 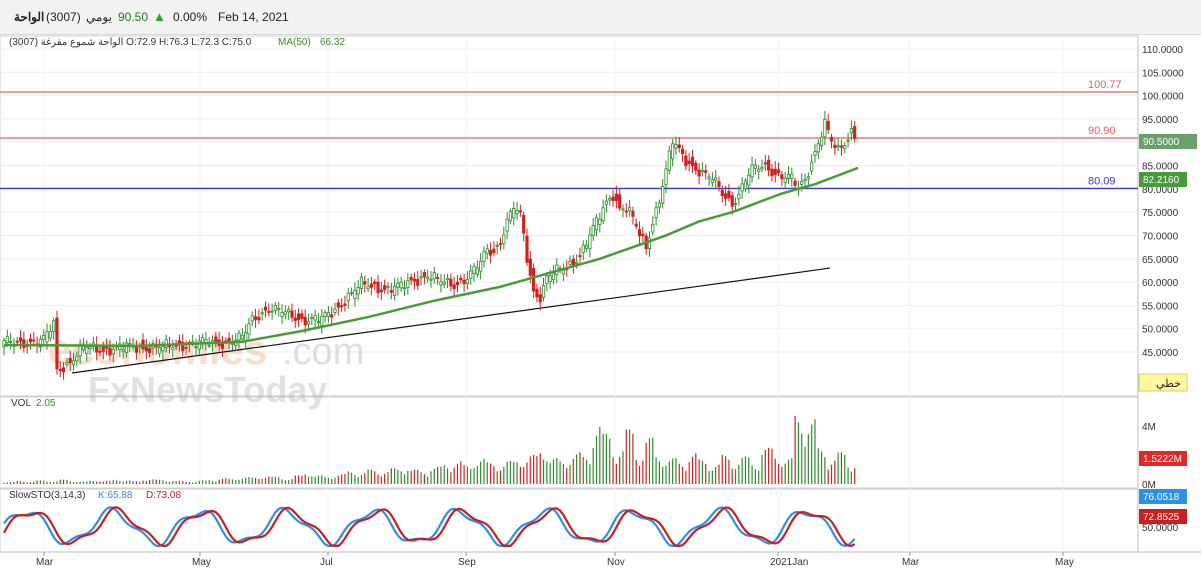 What do you see at coordinates (1162, 50) in the screenshot?
I see `y-tick-label: 110.0000` at bounding box center [1162, 50].